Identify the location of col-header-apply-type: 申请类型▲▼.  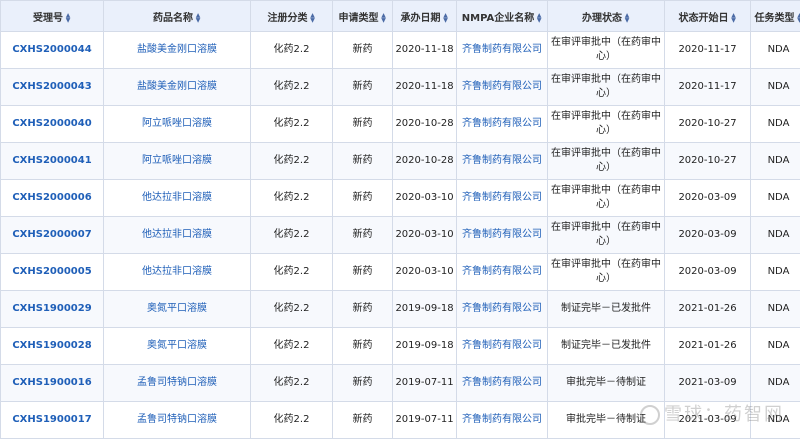
(363, 16).